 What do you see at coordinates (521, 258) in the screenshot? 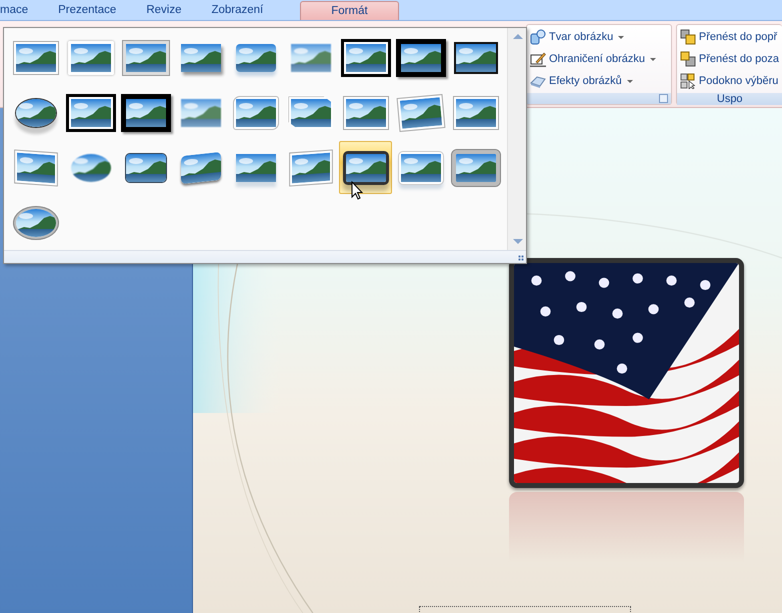
I see `resize-grip-icon` at bounding box center [521, 258].